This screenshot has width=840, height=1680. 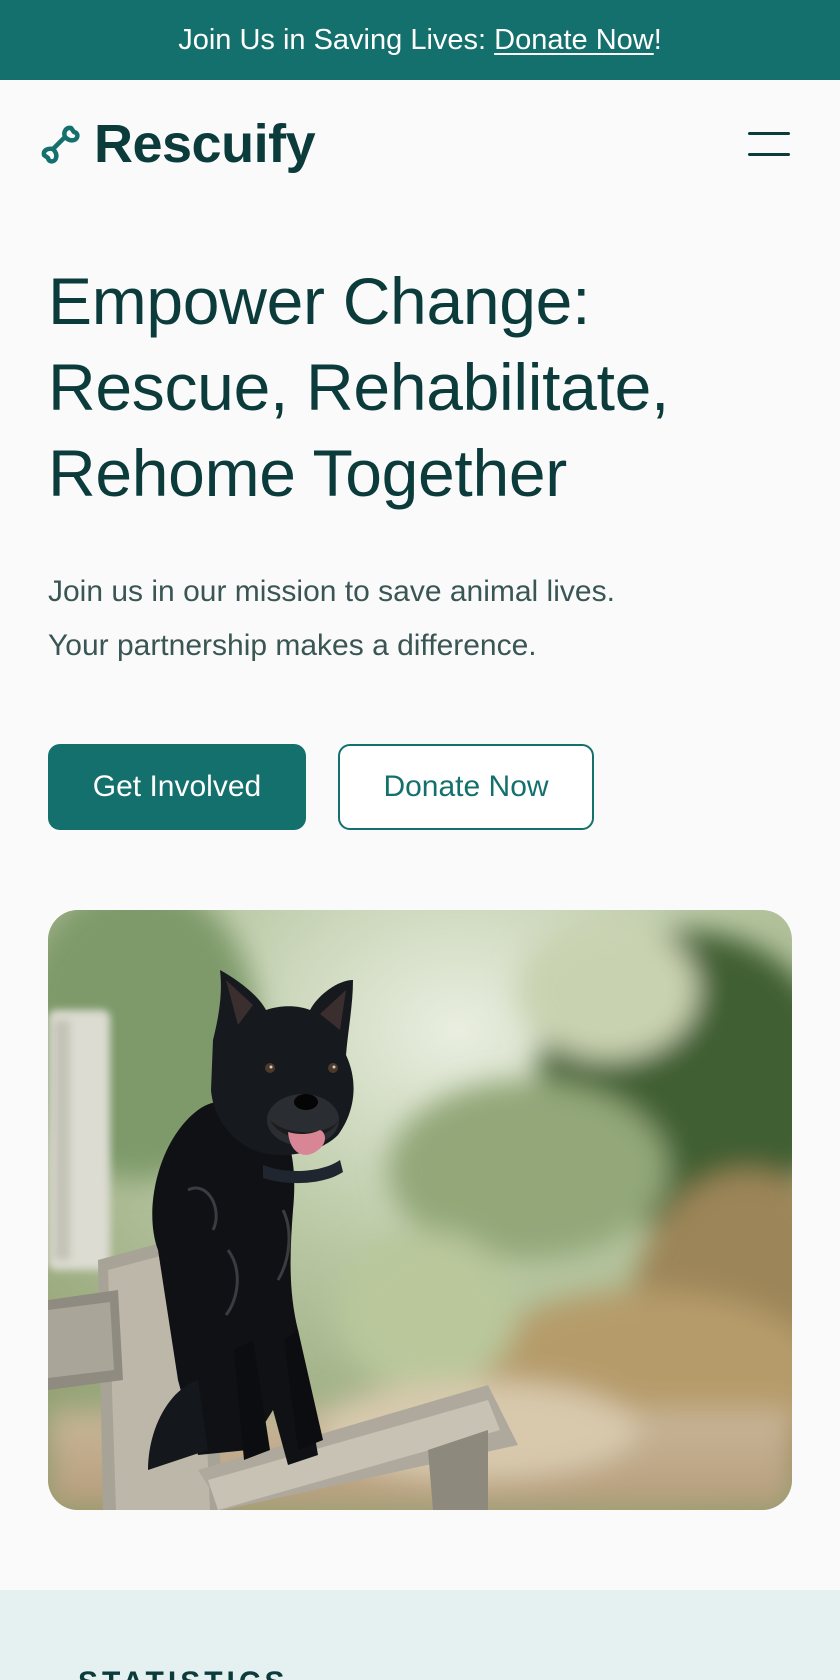 What do you see at coordinates (292, 645) in the screenshot?
I see `hero-subtitle-line: Your partnership makes a difference.` at bounding box center [292, 645].